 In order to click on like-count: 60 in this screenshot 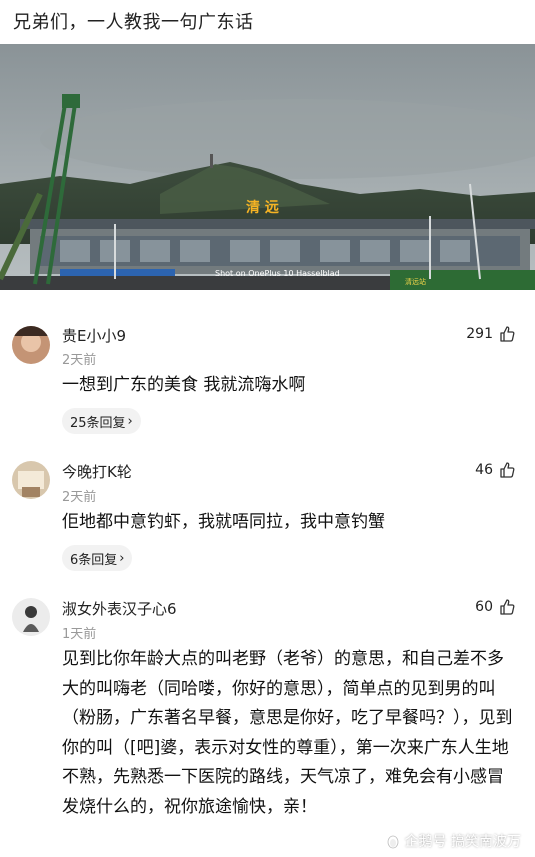, I will do `click(484, 607)`.